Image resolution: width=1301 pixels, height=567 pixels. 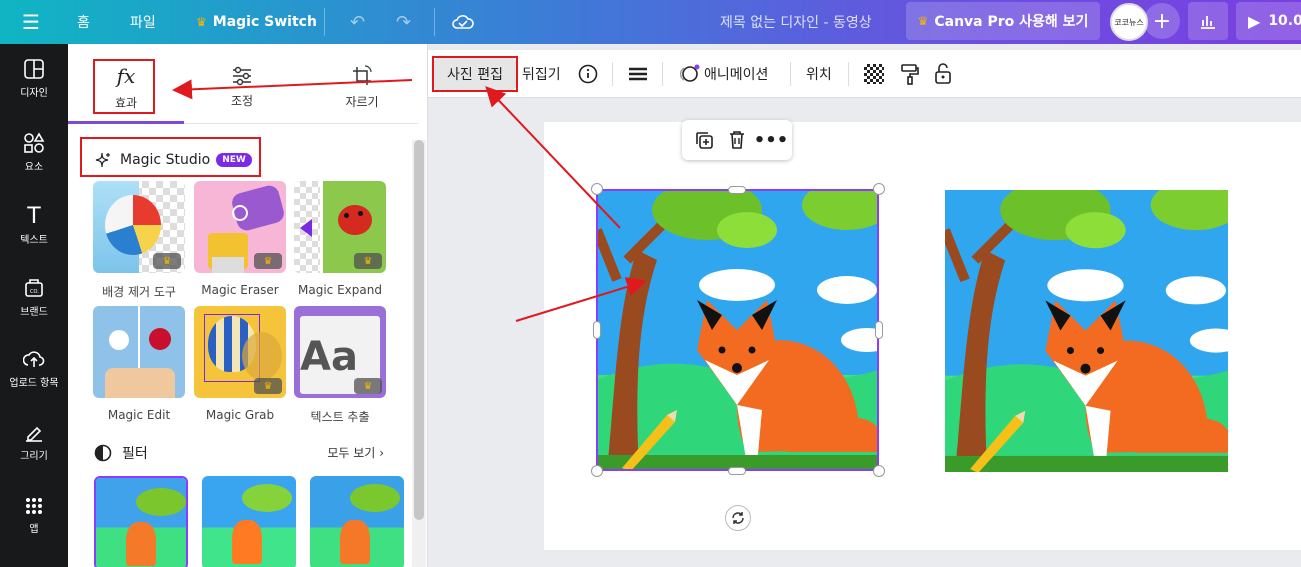 I want to click on layout-icon, so click(x=34, y=68).